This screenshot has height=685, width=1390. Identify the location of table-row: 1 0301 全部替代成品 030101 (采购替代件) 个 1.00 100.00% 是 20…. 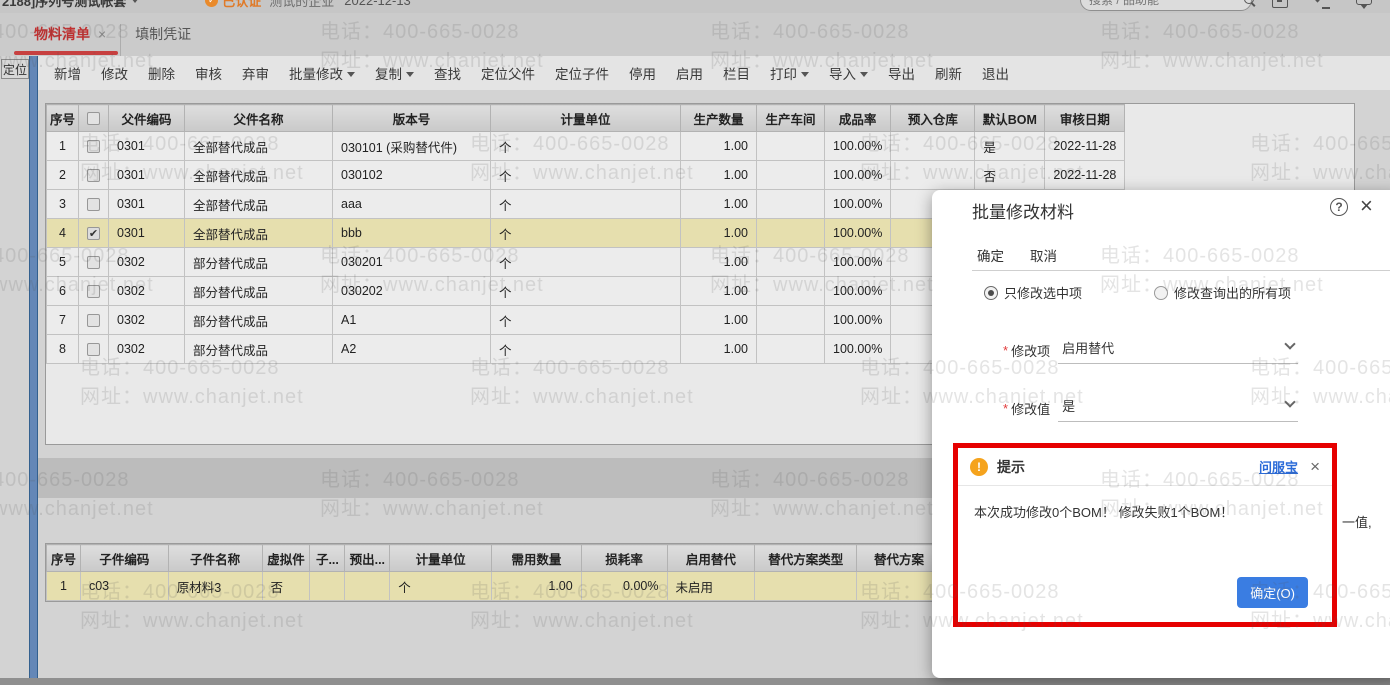
(586, 146).